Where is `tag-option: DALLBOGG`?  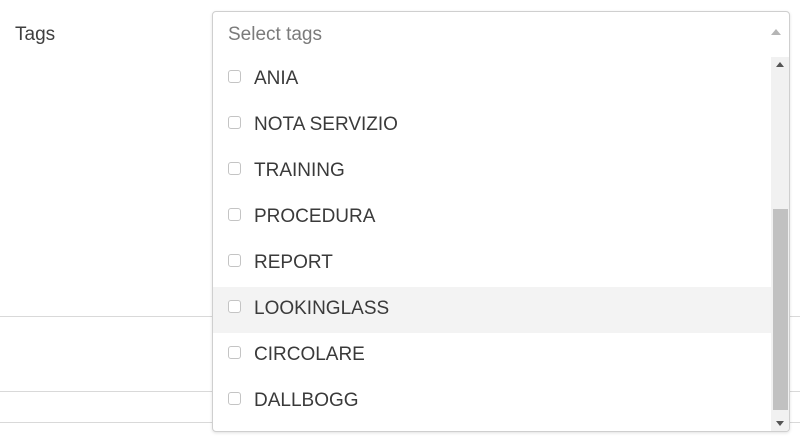 tag-option: DALLBOGG is located at coordinates (492, 402).